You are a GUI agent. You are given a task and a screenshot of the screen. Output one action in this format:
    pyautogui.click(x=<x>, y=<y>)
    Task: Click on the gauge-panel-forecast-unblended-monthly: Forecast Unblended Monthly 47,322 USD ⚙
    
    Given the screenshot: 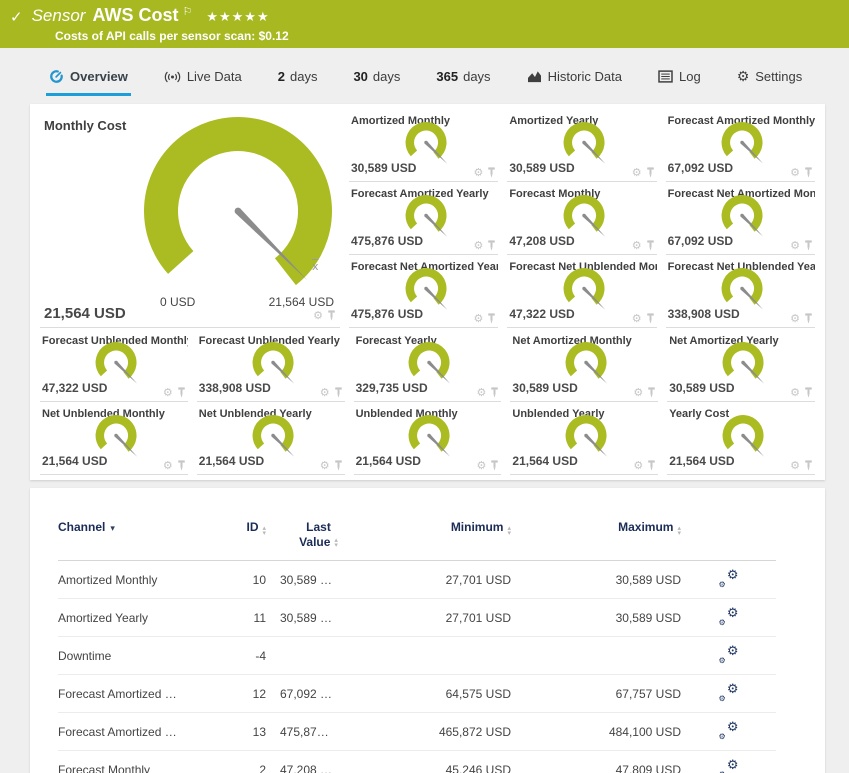 What is the action you would take?
    pyautogui.click(x=114, y=367)
    